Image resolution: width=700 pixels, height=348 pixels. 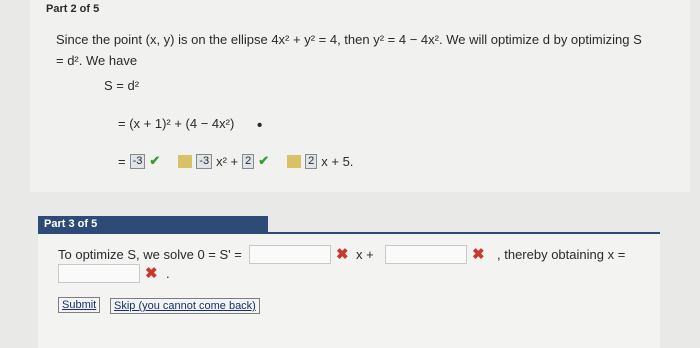 What do you see at coordinates (99, 273) in the screenshot?
I see `x-value-input` at bounding box center [99, 273].